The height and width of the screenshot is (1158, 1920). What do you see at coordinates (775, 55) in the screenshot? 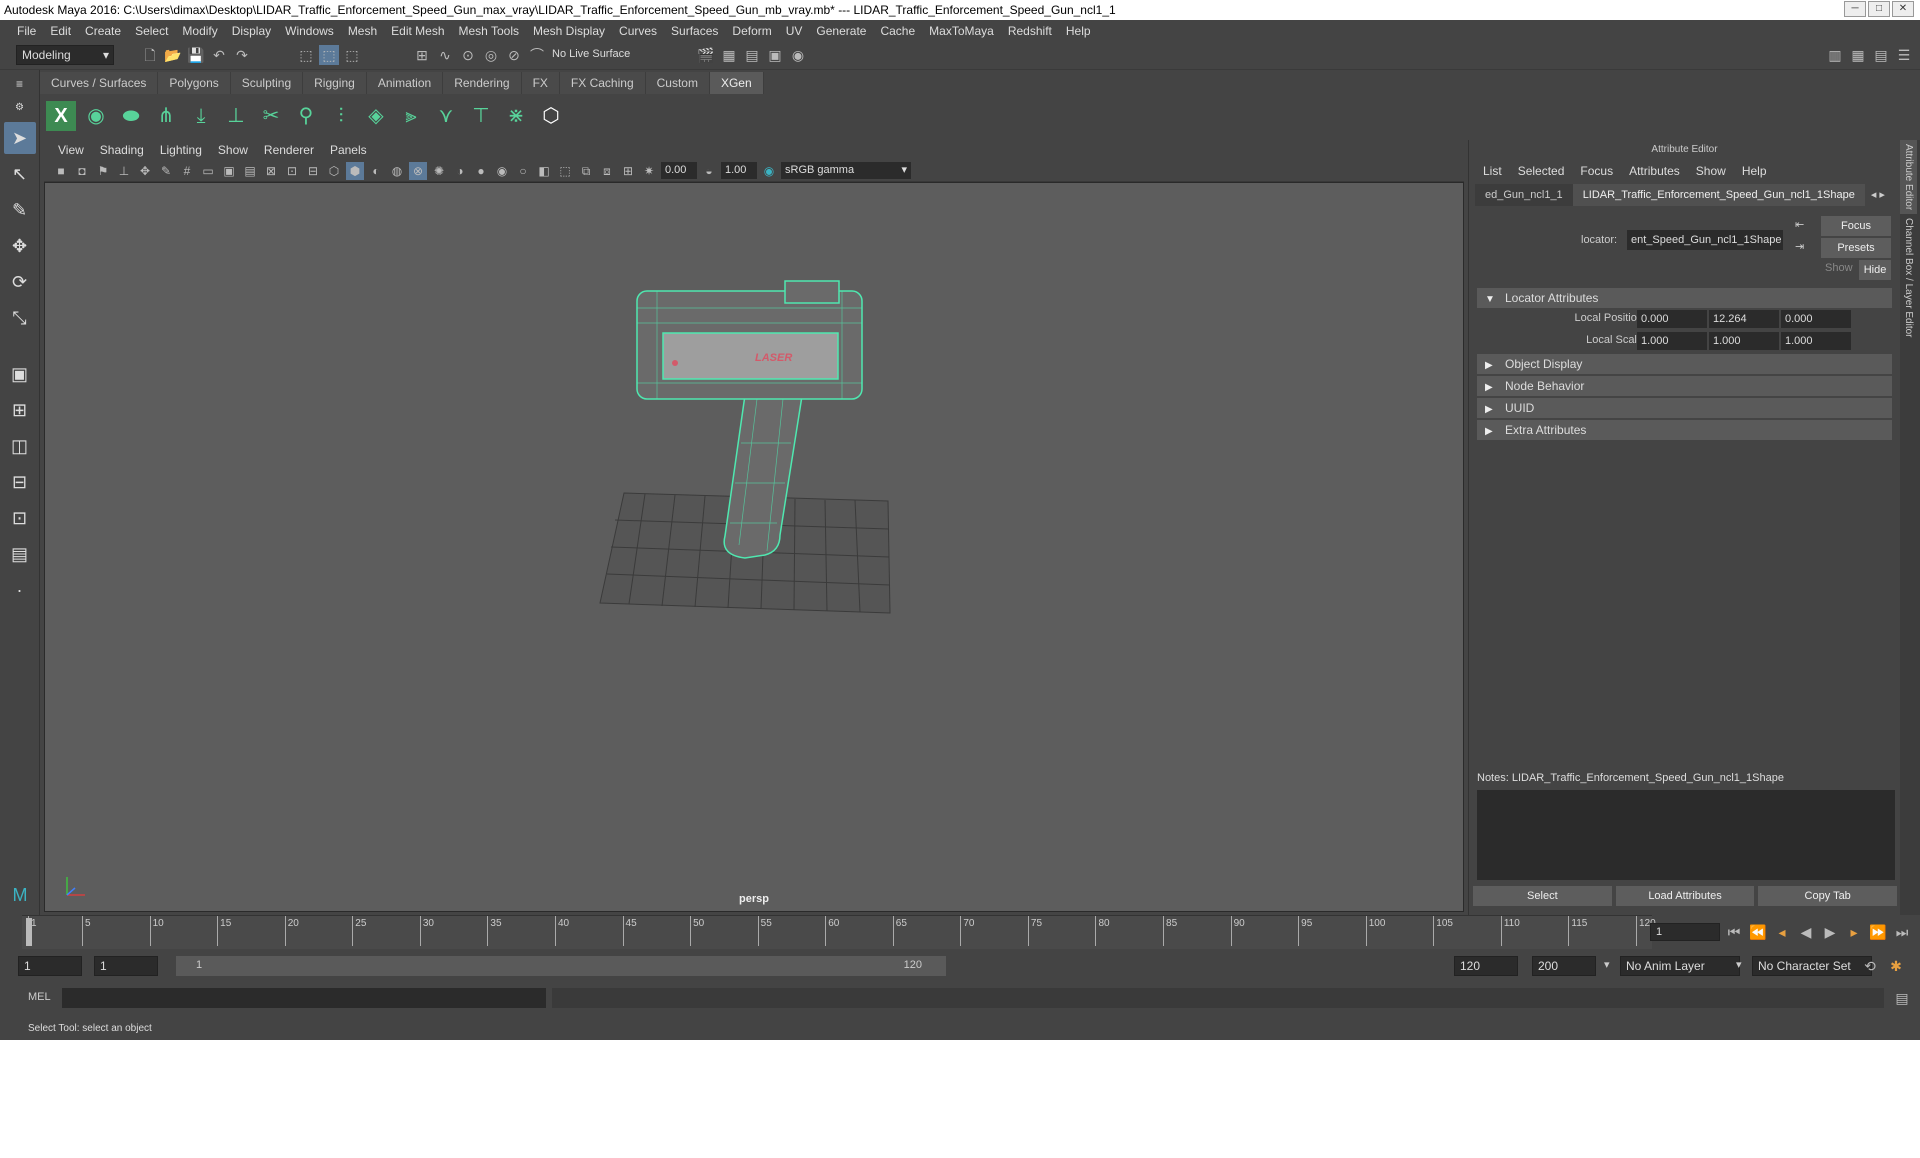
I see `render-settings-icon: ▣` at bounding box center [775, 55].